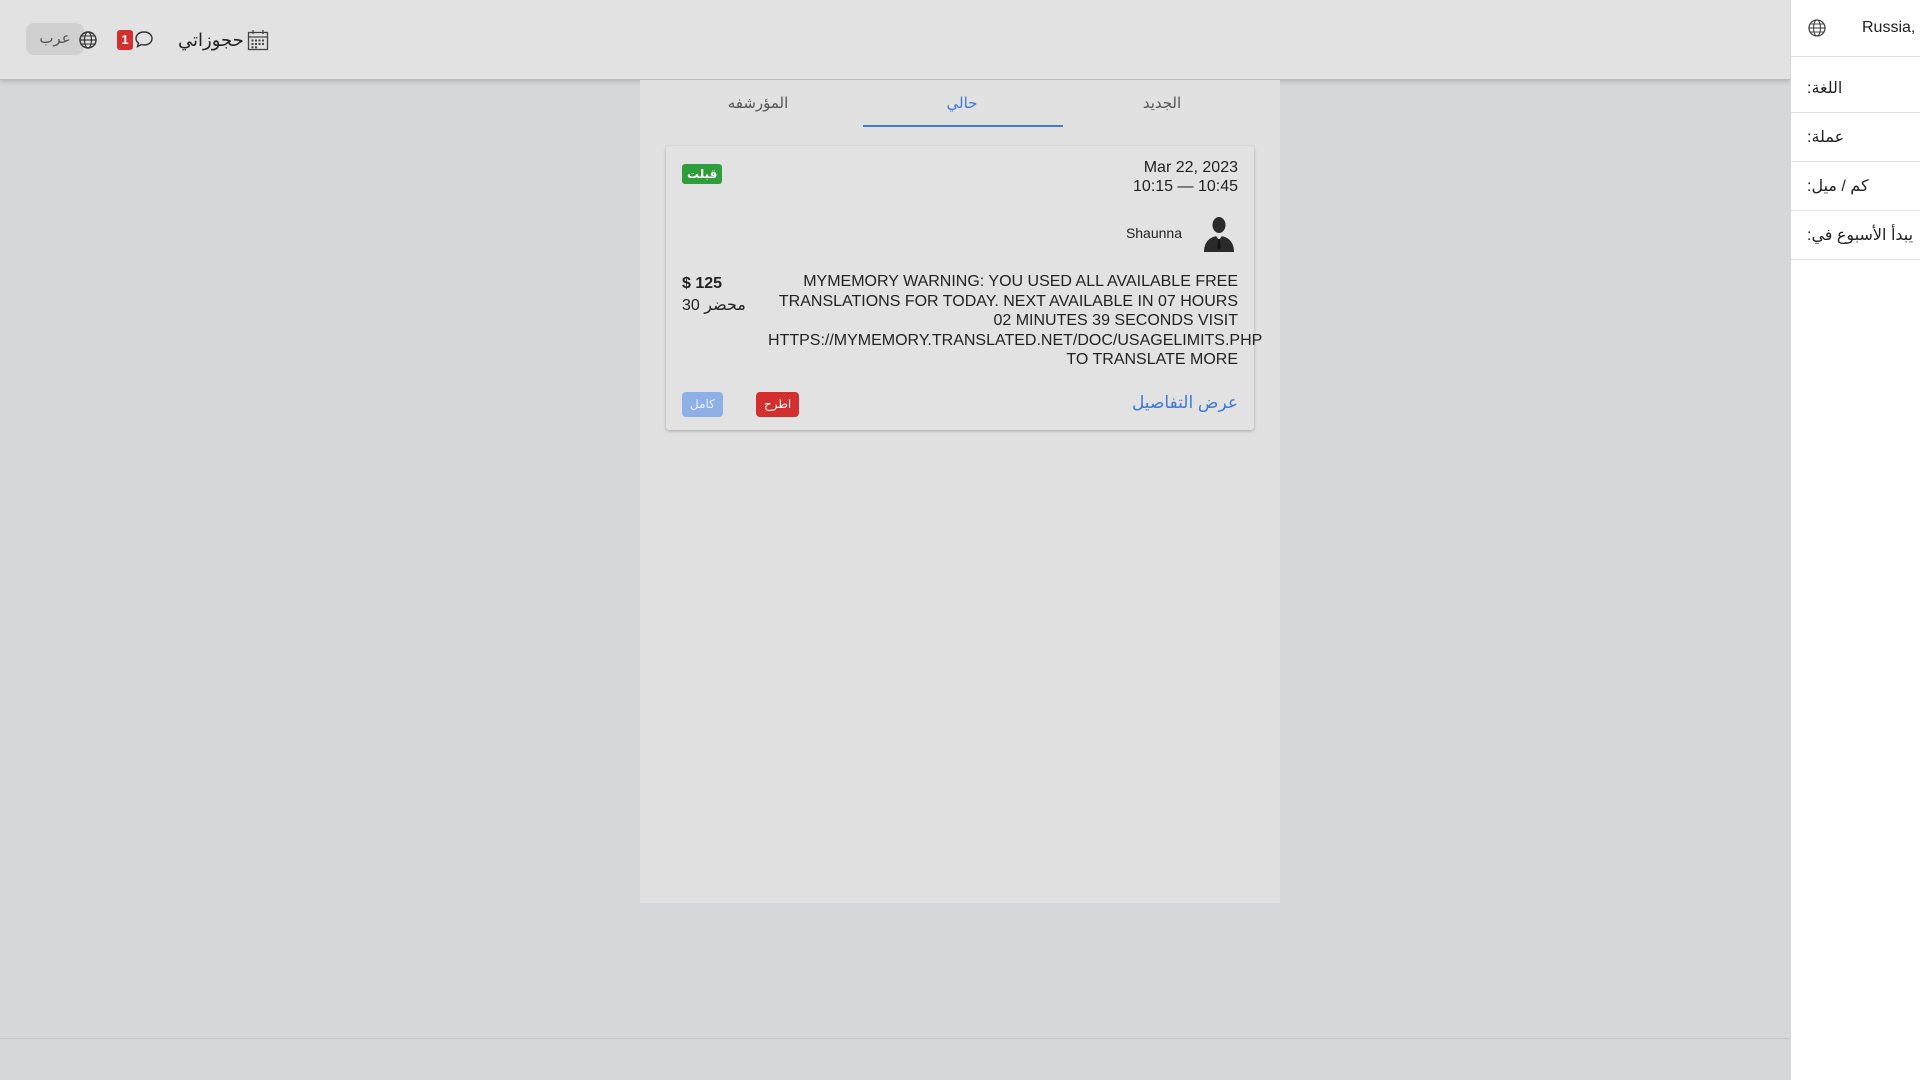 The height and width of the screenshot is (1080, 1920). What do you see at coordinates (55, 39) in the screenshot?
I see `language-button: عرب` at bounding box center [55, 39].